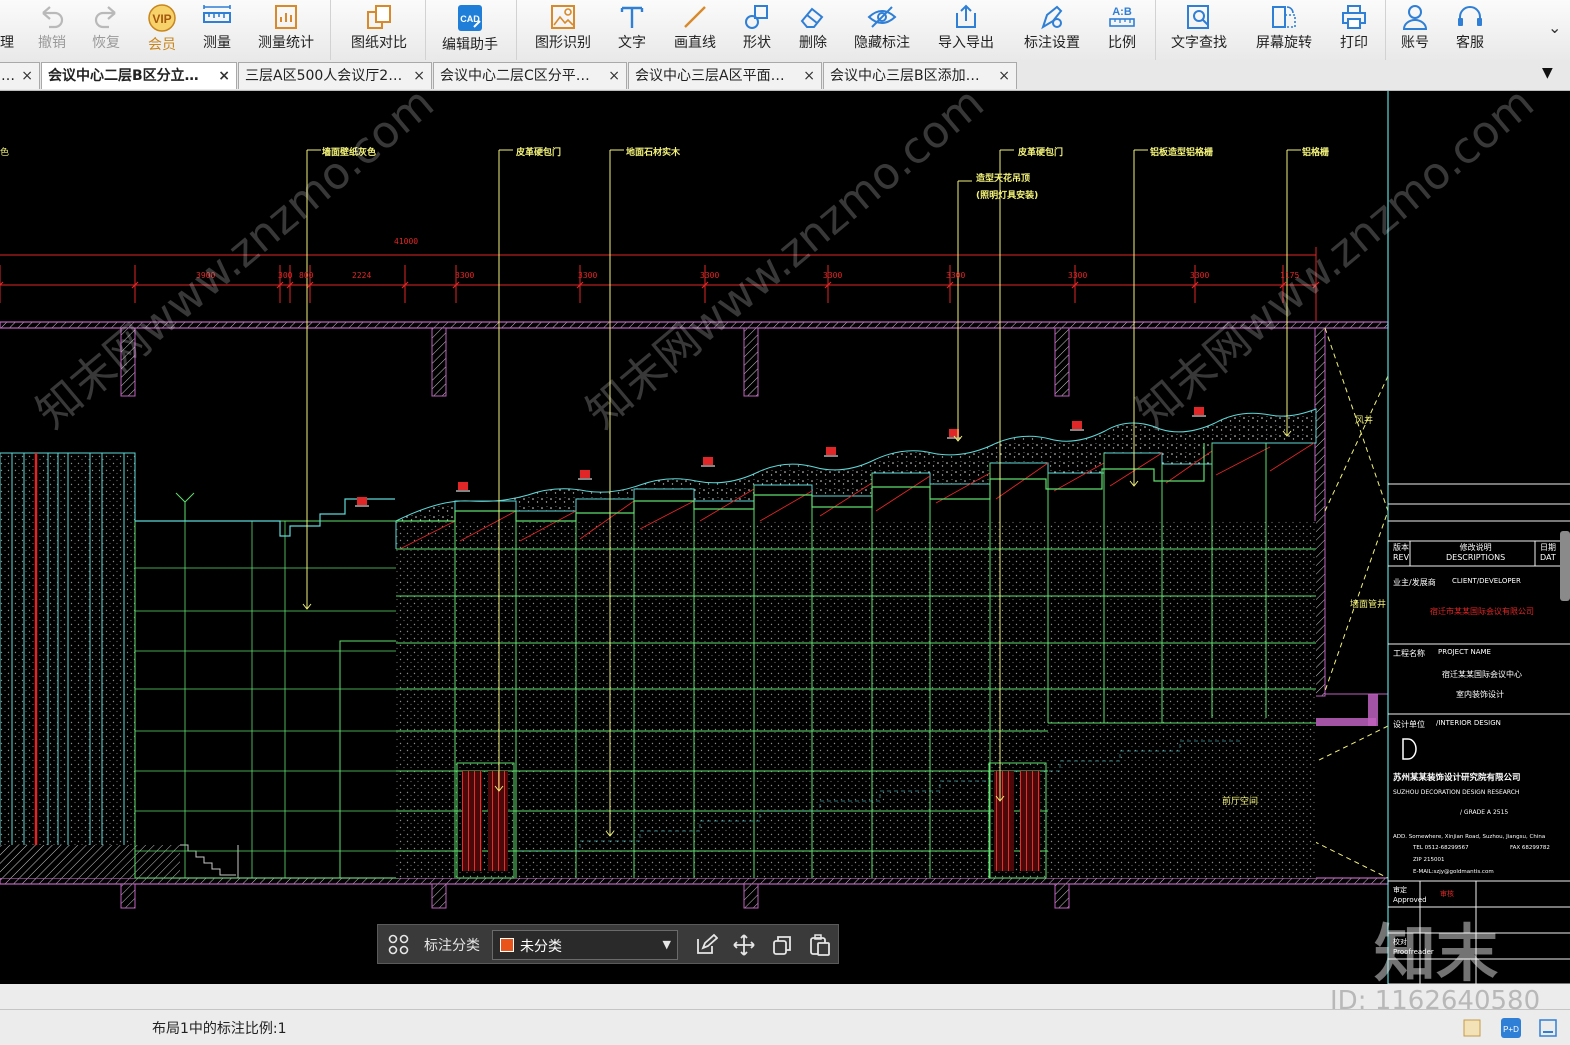 Image resolution: width=1570 pixels, height=1045 pixels. I want to click on vip-icon: VIP, so click(162, 18).